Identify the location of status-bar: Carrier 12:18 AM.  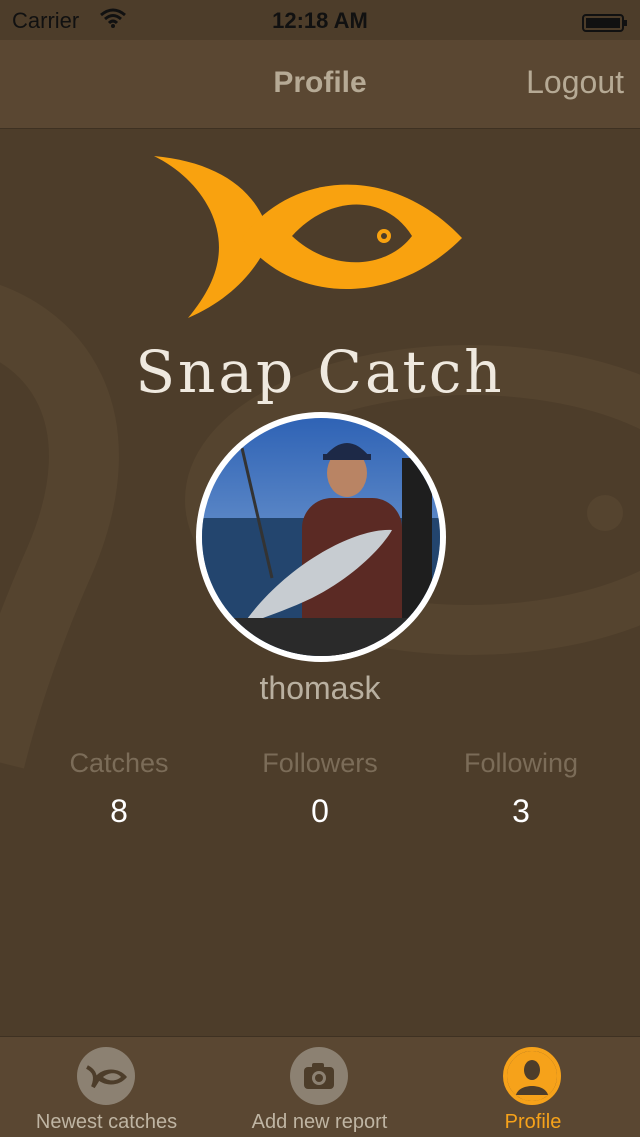
(320, 20).